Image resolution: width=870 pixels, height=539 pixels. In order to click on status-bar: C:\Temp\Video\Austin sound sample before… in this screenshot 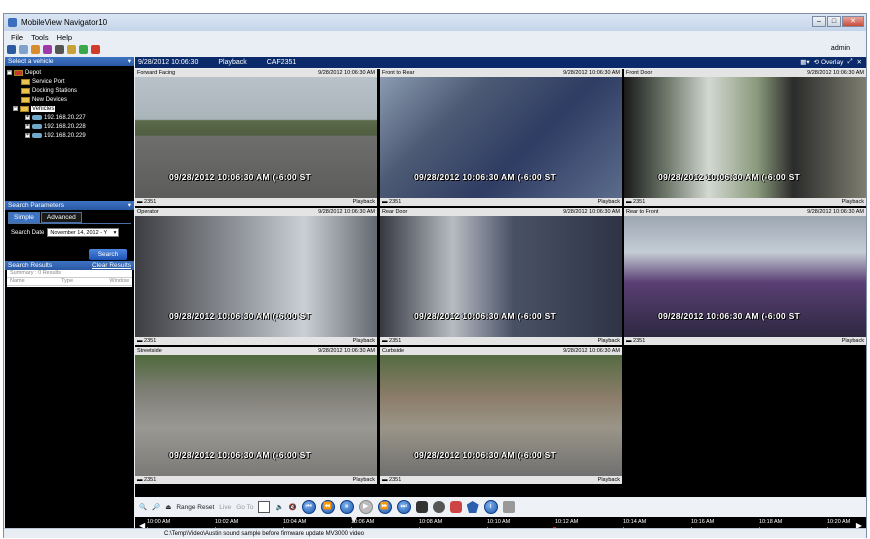, I will do `click(435, 533)`.